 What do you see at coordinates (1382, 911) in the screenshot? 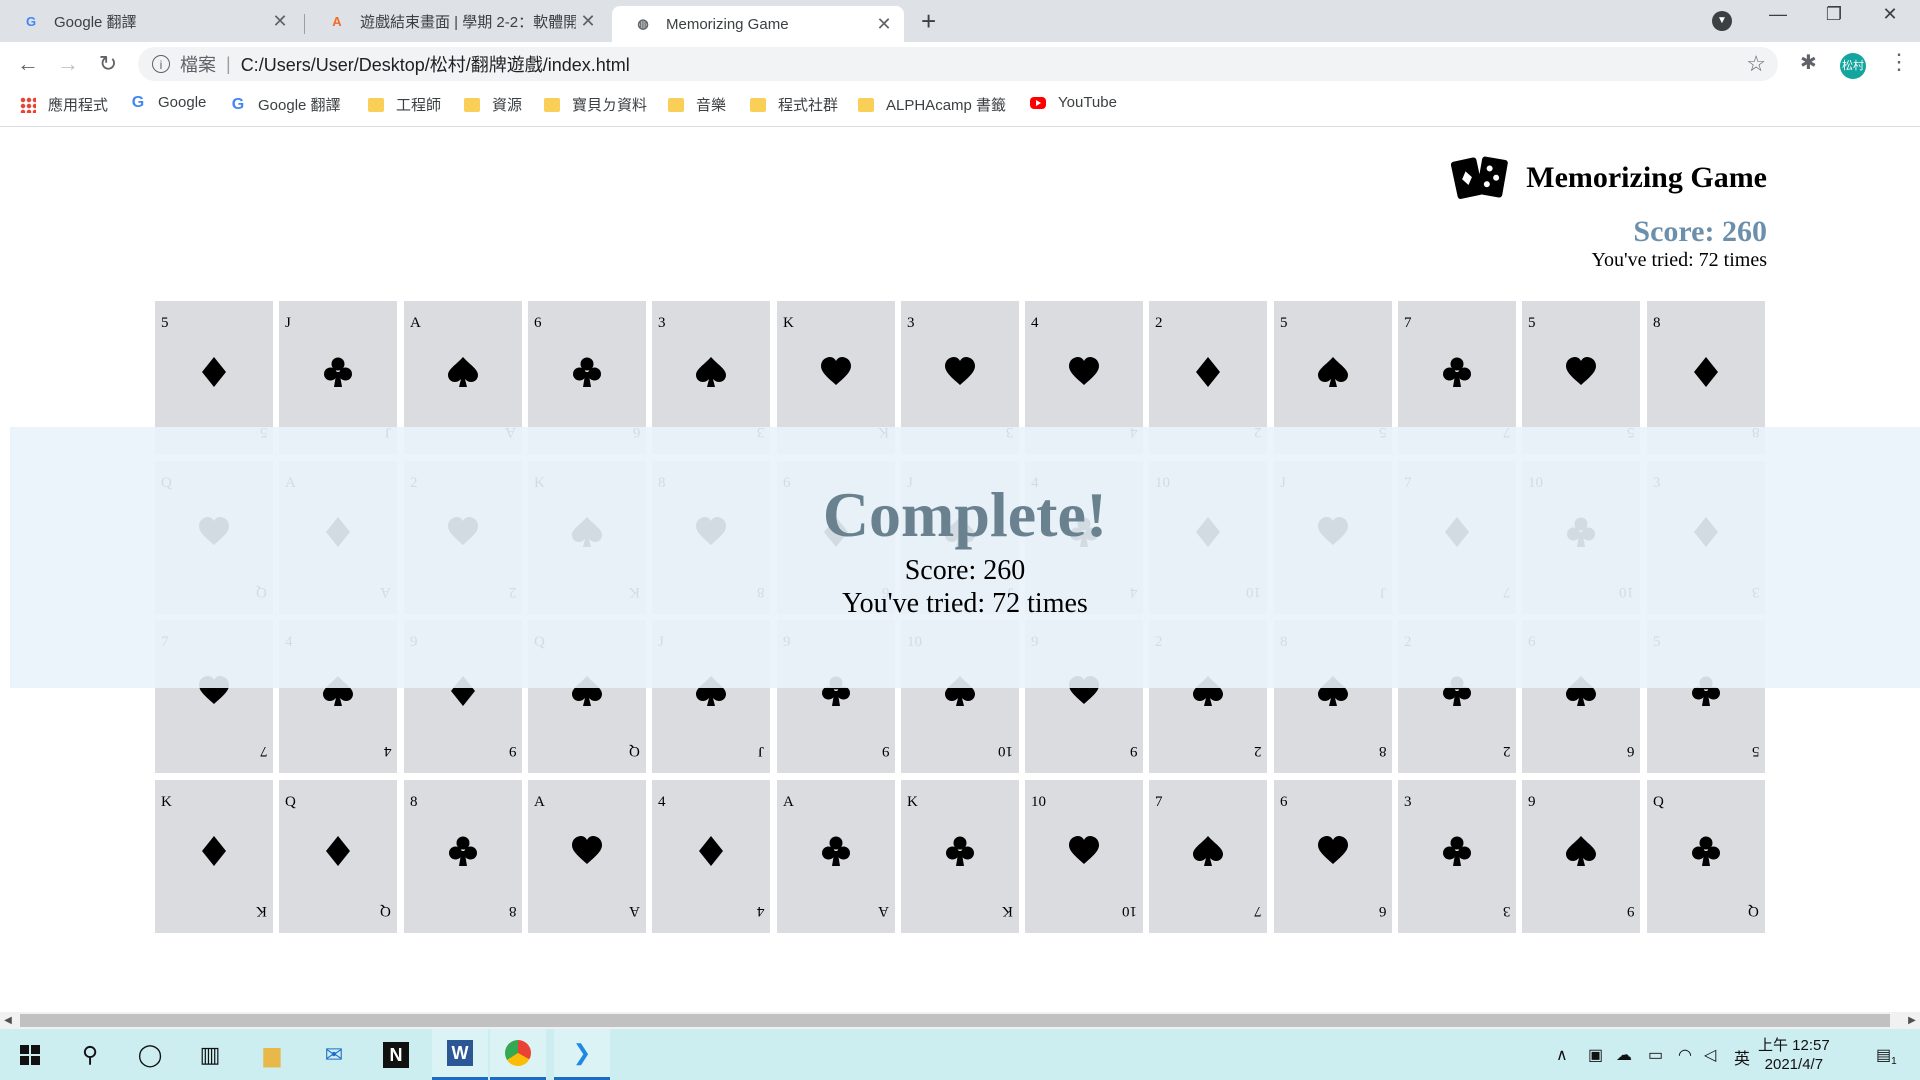
I see `card-rank-bottom: 6` at bounding box center [1382, 911].